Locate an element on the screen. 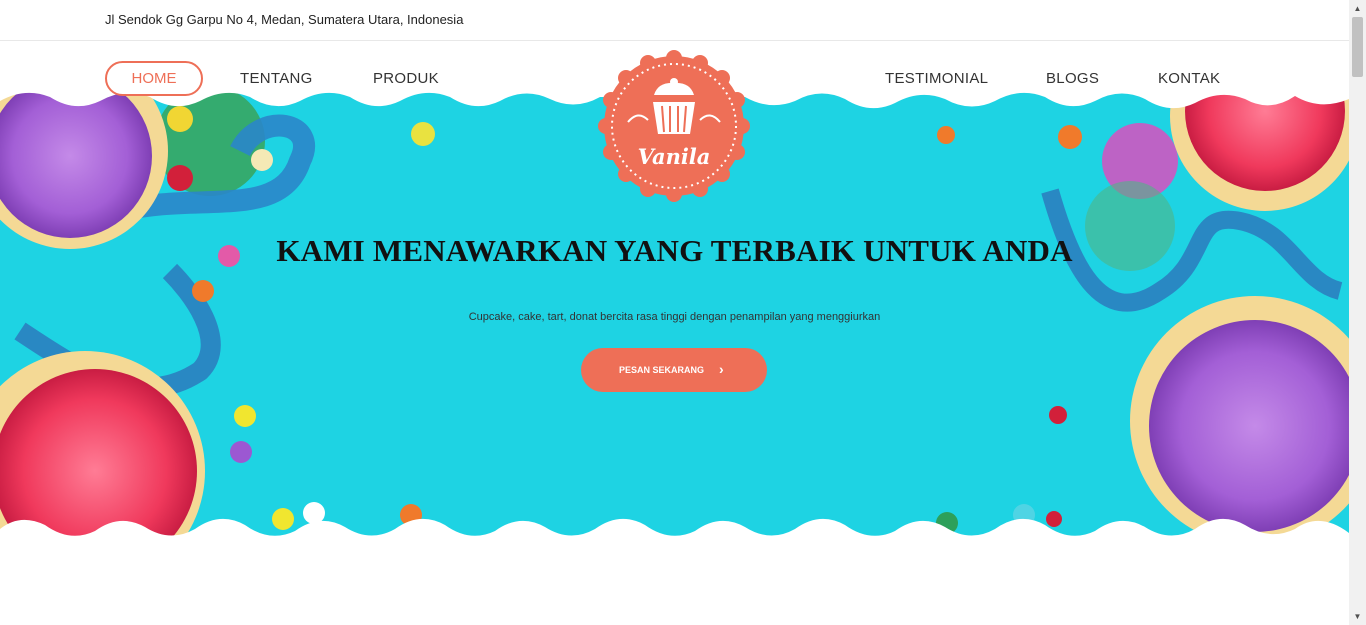  order-now-button: PESAN SEKARANG › is located at coordinates (674, 370).